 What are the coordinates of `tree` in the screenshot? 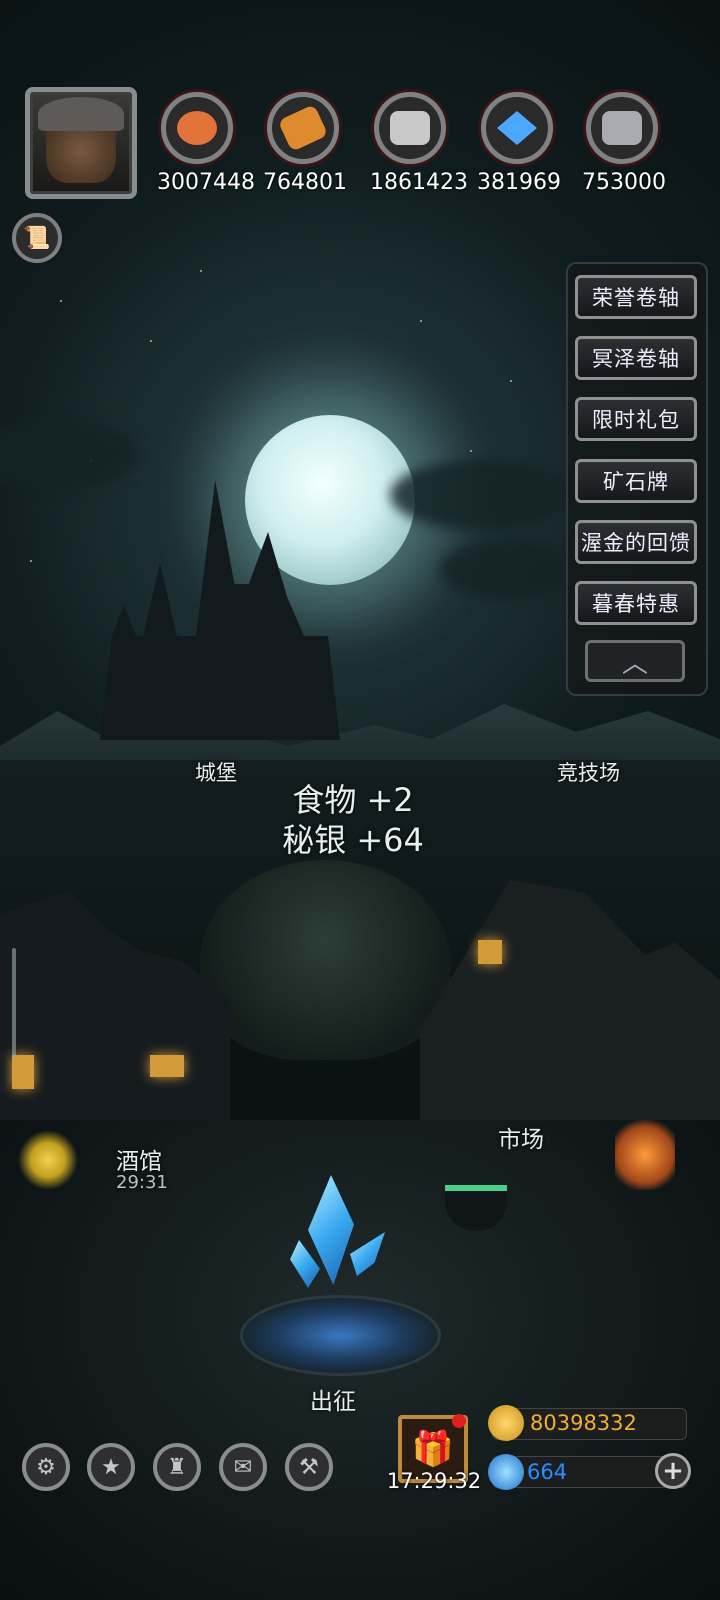 It's located at (325, 960).